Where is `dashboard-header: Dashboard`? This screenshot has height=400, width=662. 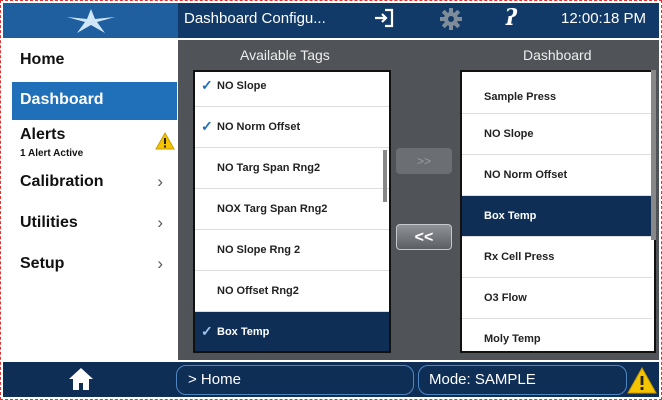
dashboard-header: Dashboard is located at coordinates (557, 55).